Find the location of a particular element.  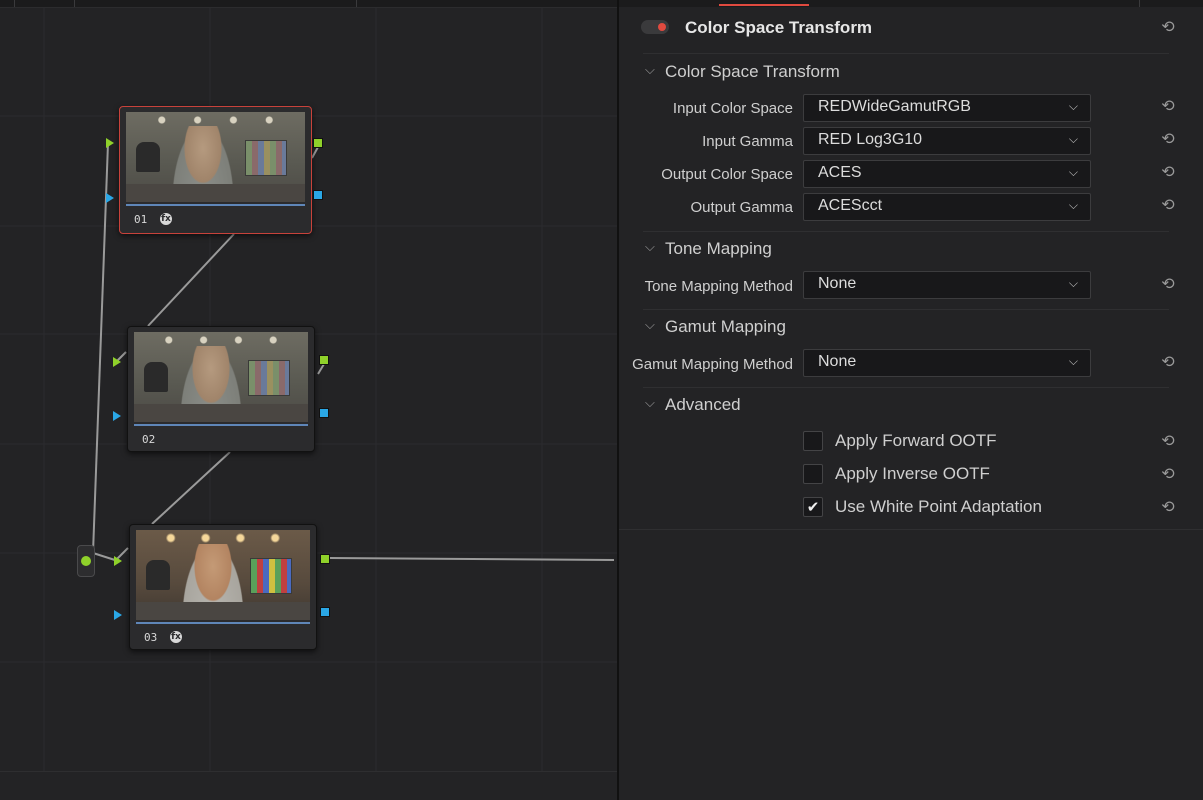

source-input-node is located at coordinates (86, 561).